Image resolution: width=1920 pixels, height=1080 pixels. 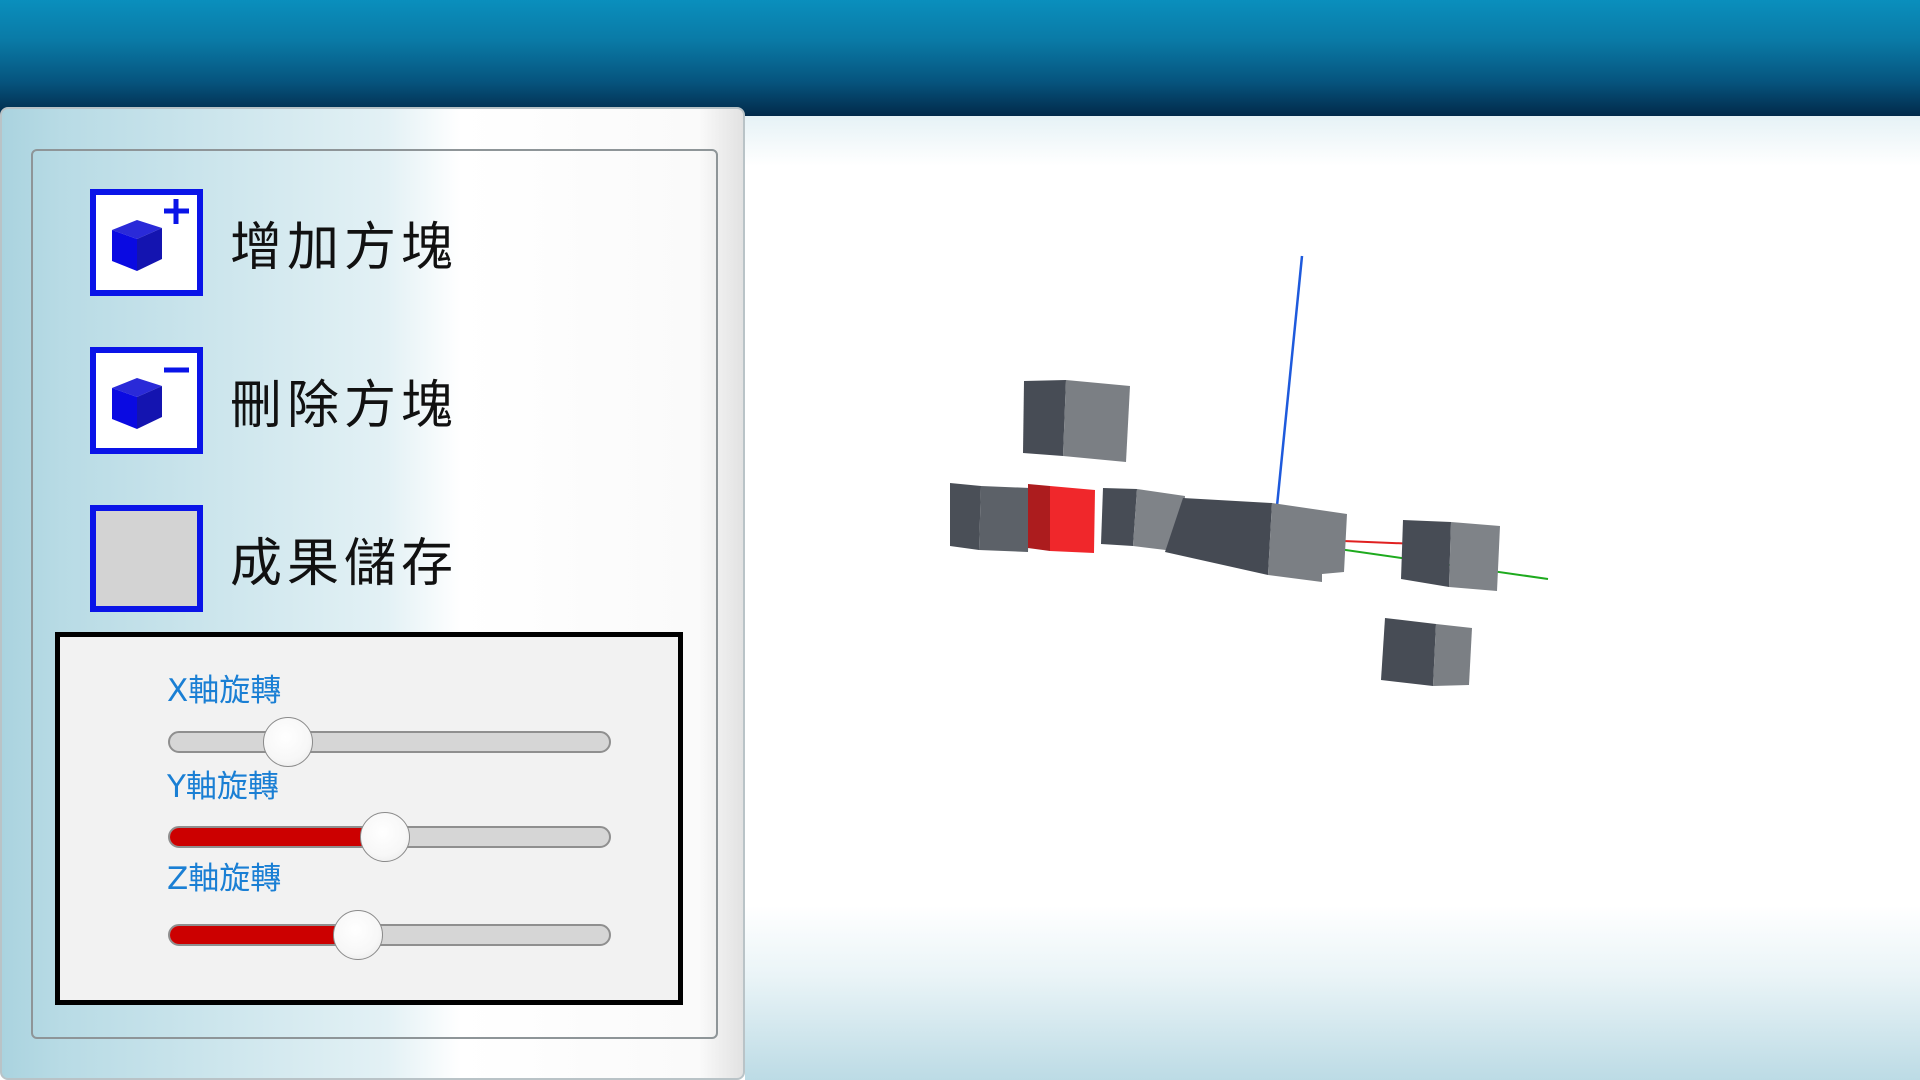 What do you see at coordinates (150, 398) in the screenshot?
I see `cube-minus-icon` at bounding box center [150, 398].